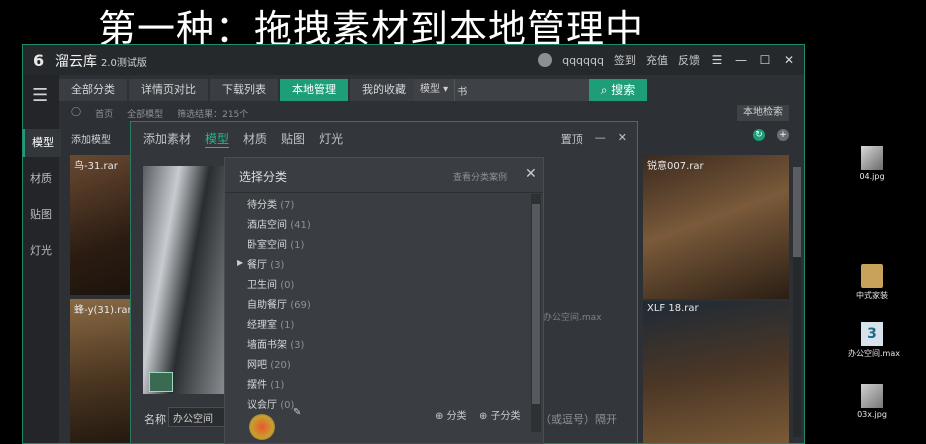  I want to click on list-item: 餐厅 (3), so click(265, 263).